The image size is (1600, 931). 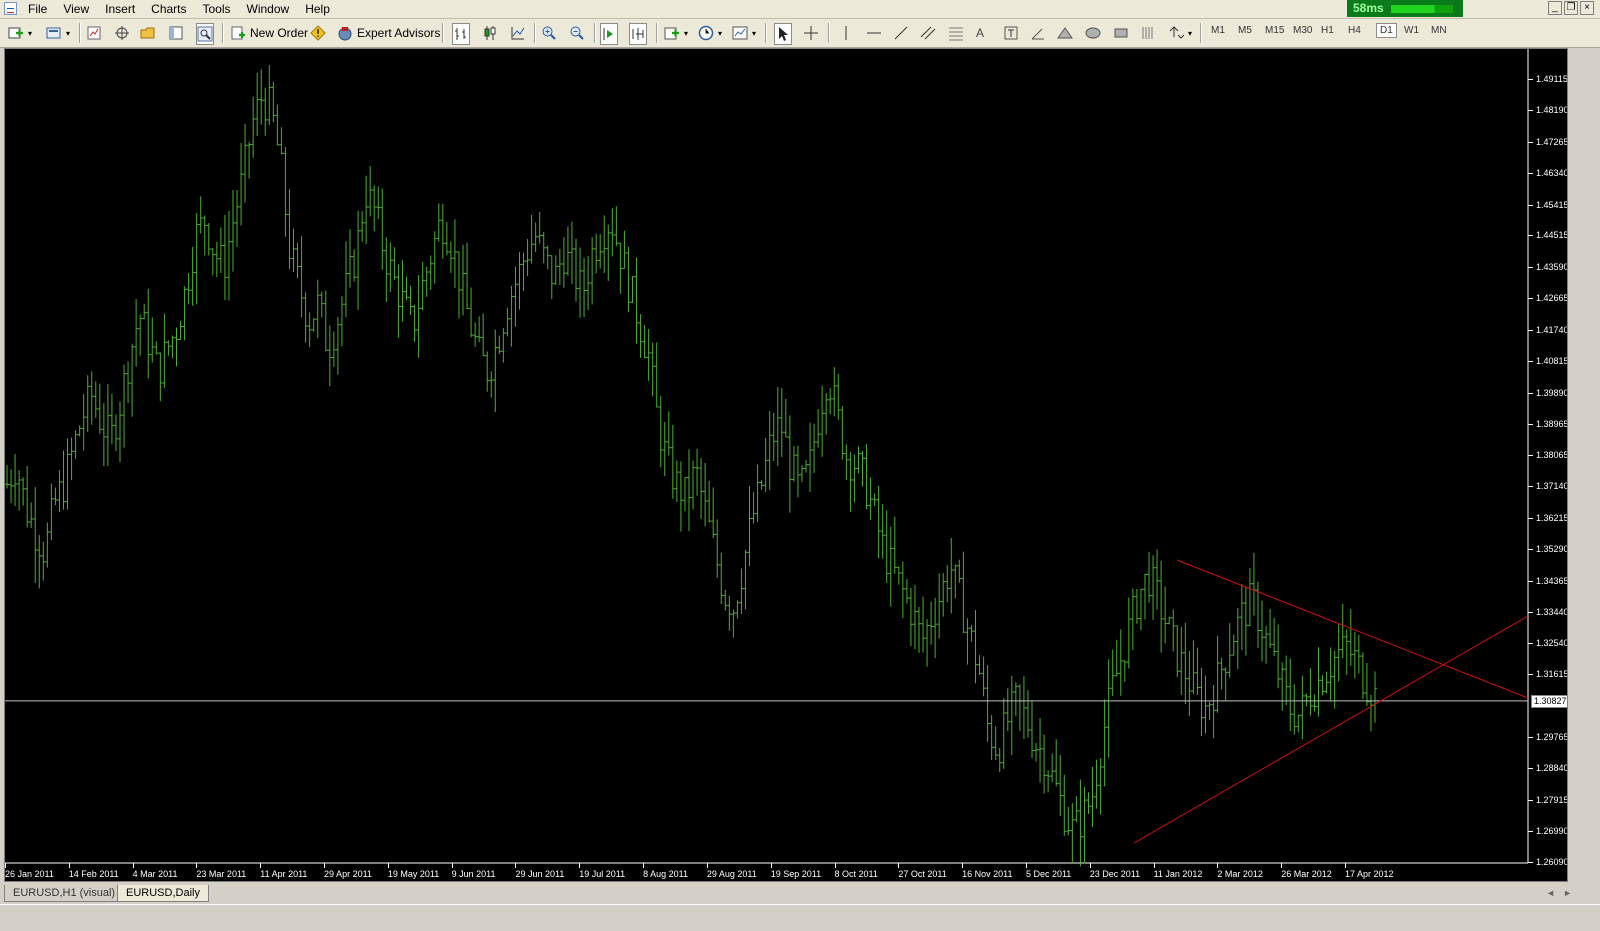 I want to click on date-axis-label: 19 May 2011, so click(x=413, y=874).